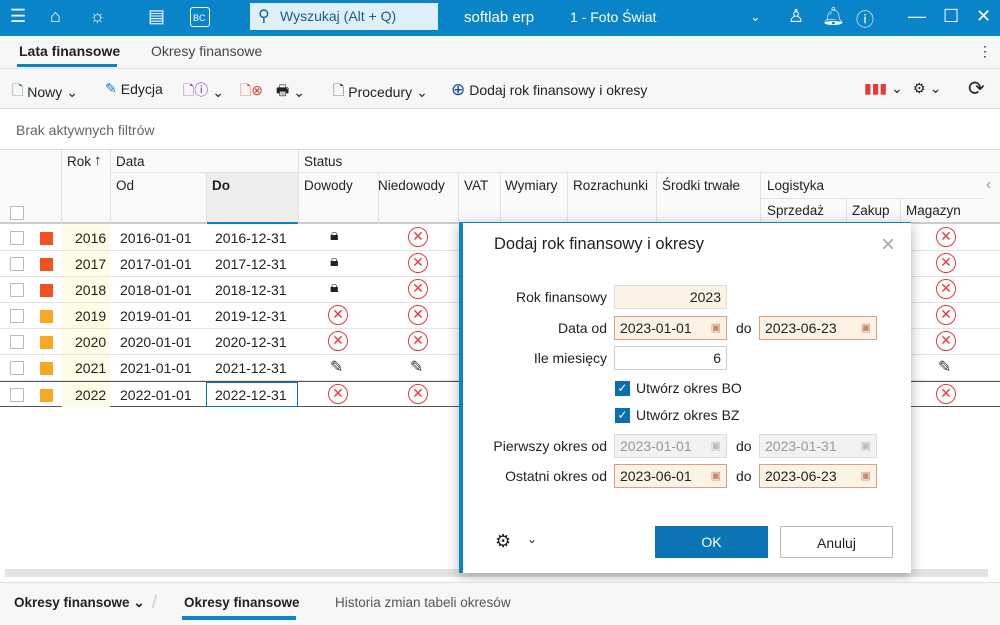 The height and width of the screenshot is (625, 1000). What do you see at coordinates (622, 415) in the screenshot?
I see `utworz-bz-checkbox: ✓` at bounding box center [622, 415].